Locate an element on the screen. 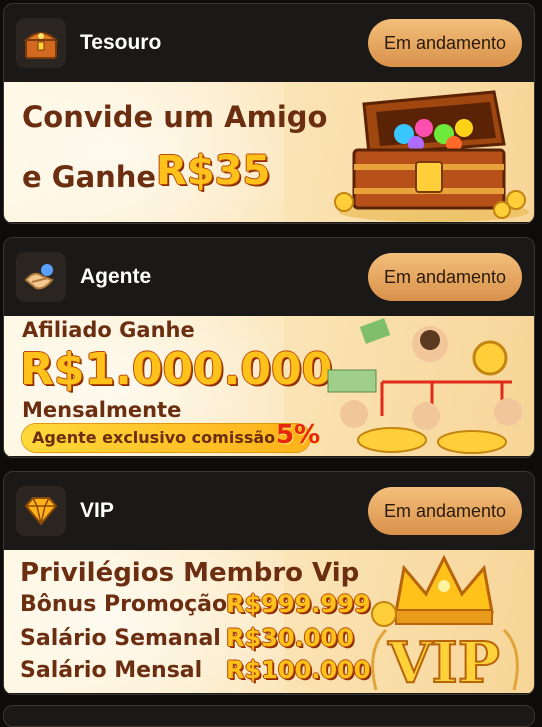 The width and height of the screenshot is (542, 727). card-header: VIP Em andamento is located at coordinates (269, 511).